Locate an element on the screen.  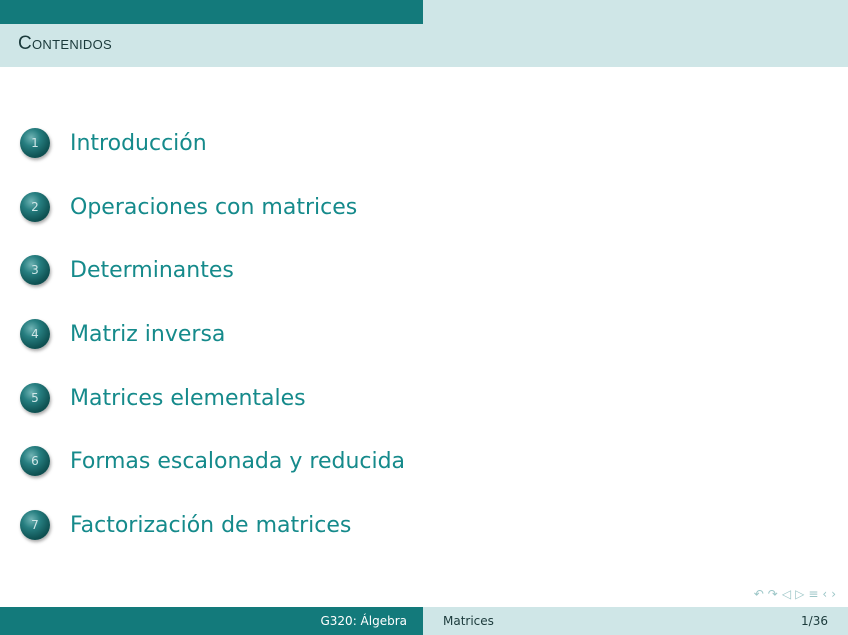
toc-item-operaciones: 2 Operaciones con matrices is located at coordinates (188, 207).